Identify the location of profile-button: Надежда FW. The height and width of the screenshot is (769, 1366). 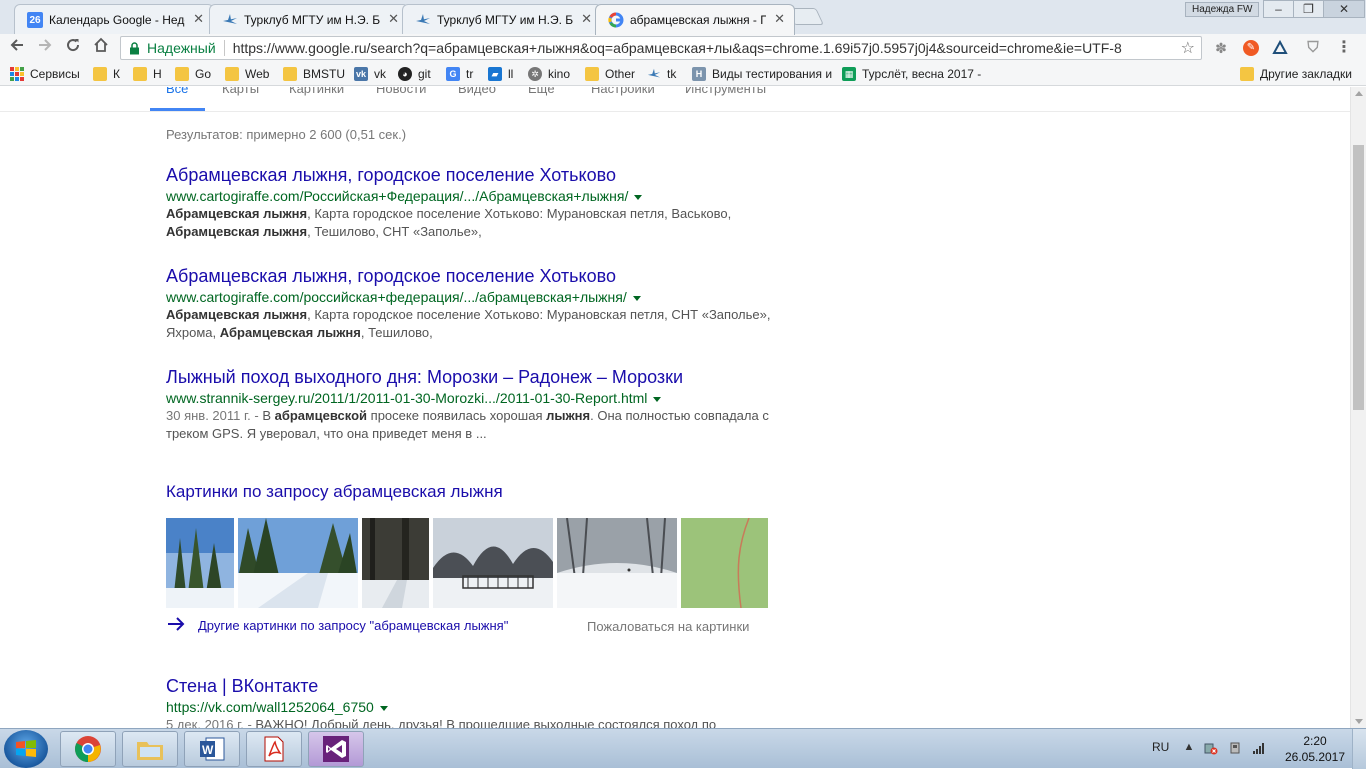
(1222, 9).